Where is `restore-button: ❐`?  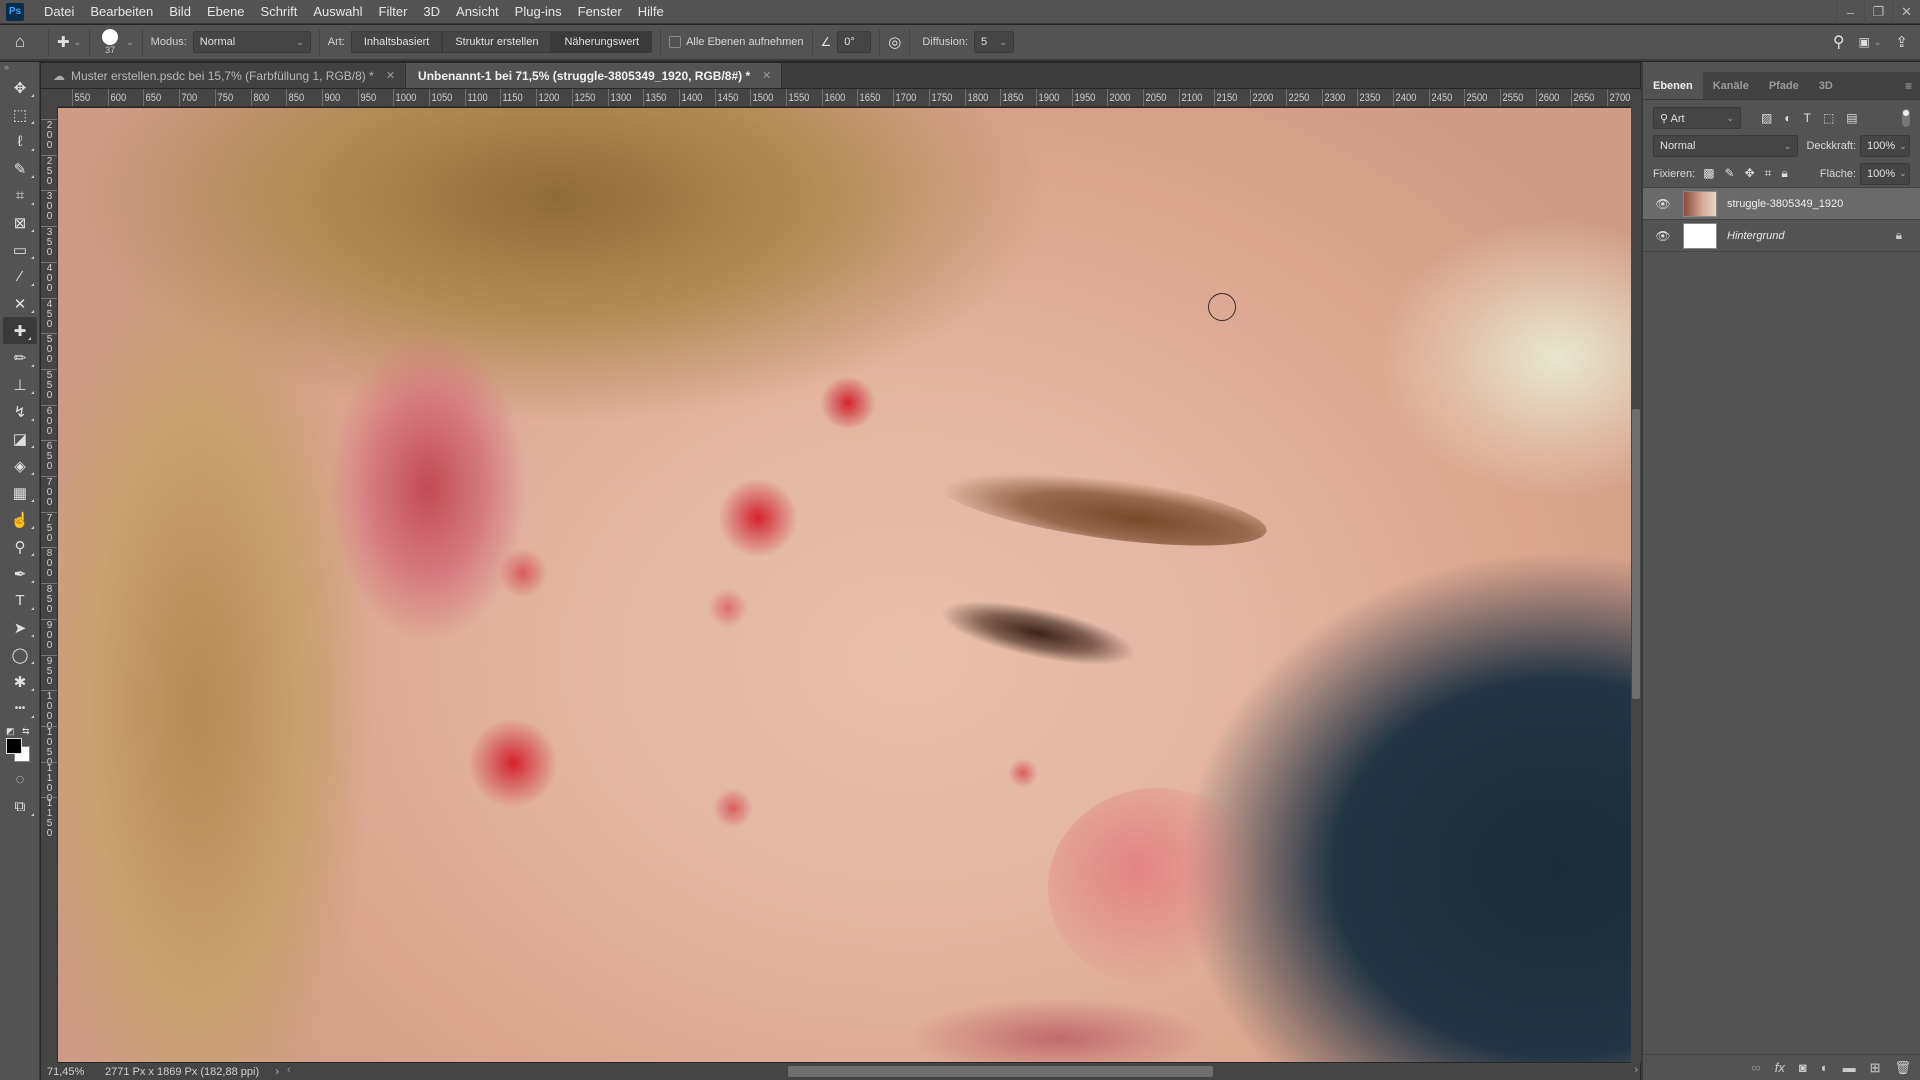 restore-button: ❐ is located at coordinates (1878, 12).